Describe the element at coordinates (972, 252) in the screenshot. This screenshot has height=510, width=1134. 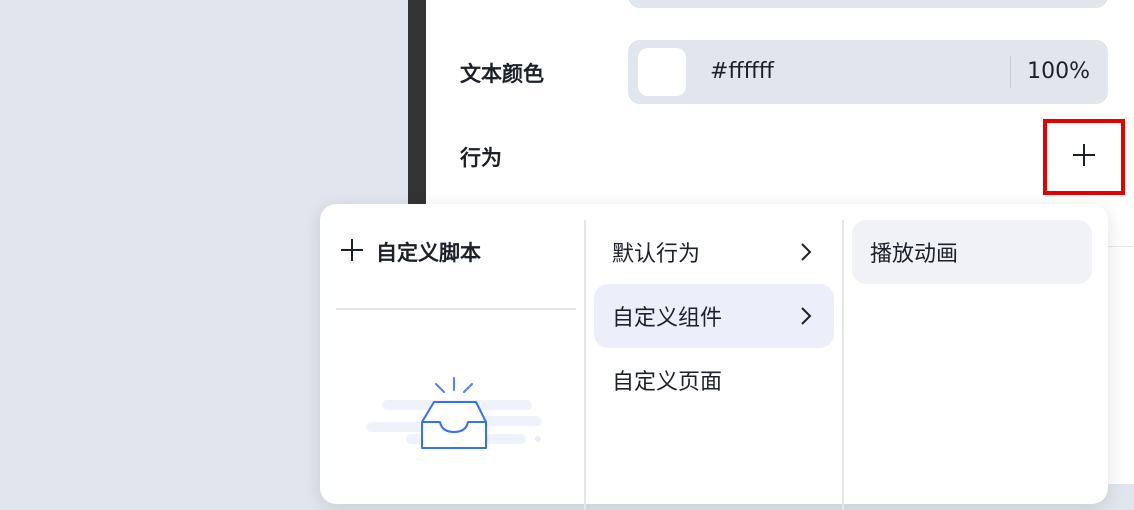
I see `action-play-animation: 播放动画` at that location.